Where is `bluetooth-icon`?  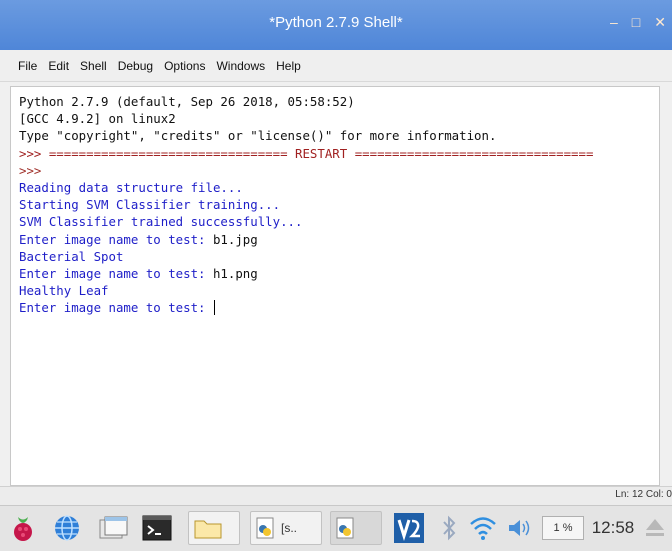
bluetooth-icon is located at coordinates (449, 528).